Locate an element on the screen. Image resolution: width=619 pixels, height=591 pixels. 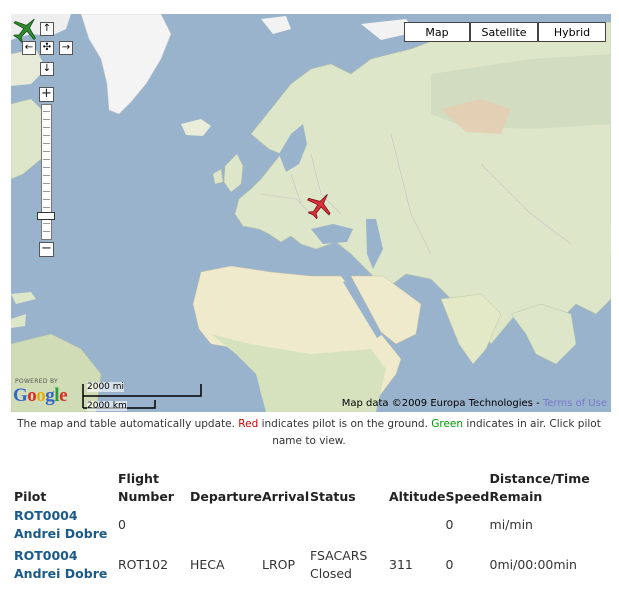
google-wordmark: Google is located at coordinates (40, 395).